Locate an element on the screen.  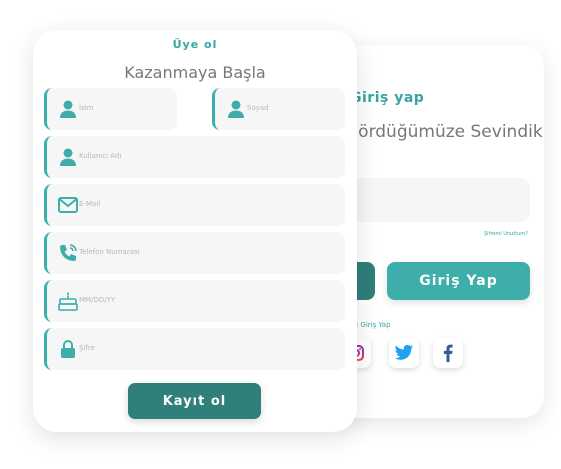
mail-icon is located at coordinates (68, 205).